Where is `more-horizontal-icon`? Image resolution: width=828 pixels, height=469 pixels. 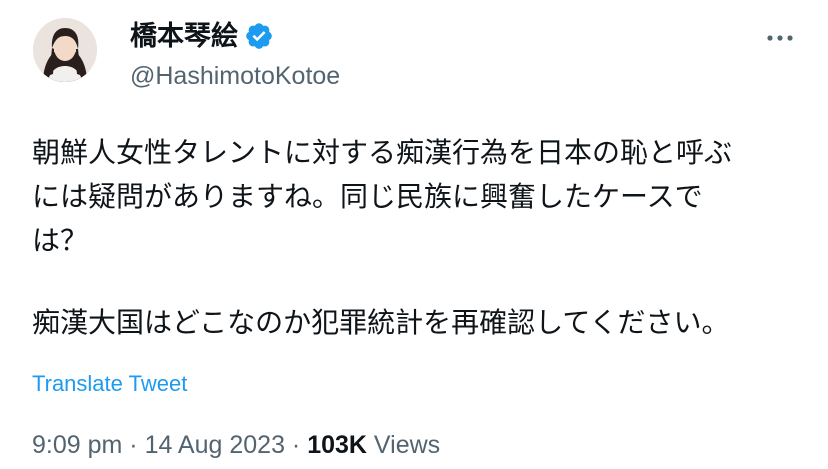
more-horizontal-icon is located at coordinates (780, 38).